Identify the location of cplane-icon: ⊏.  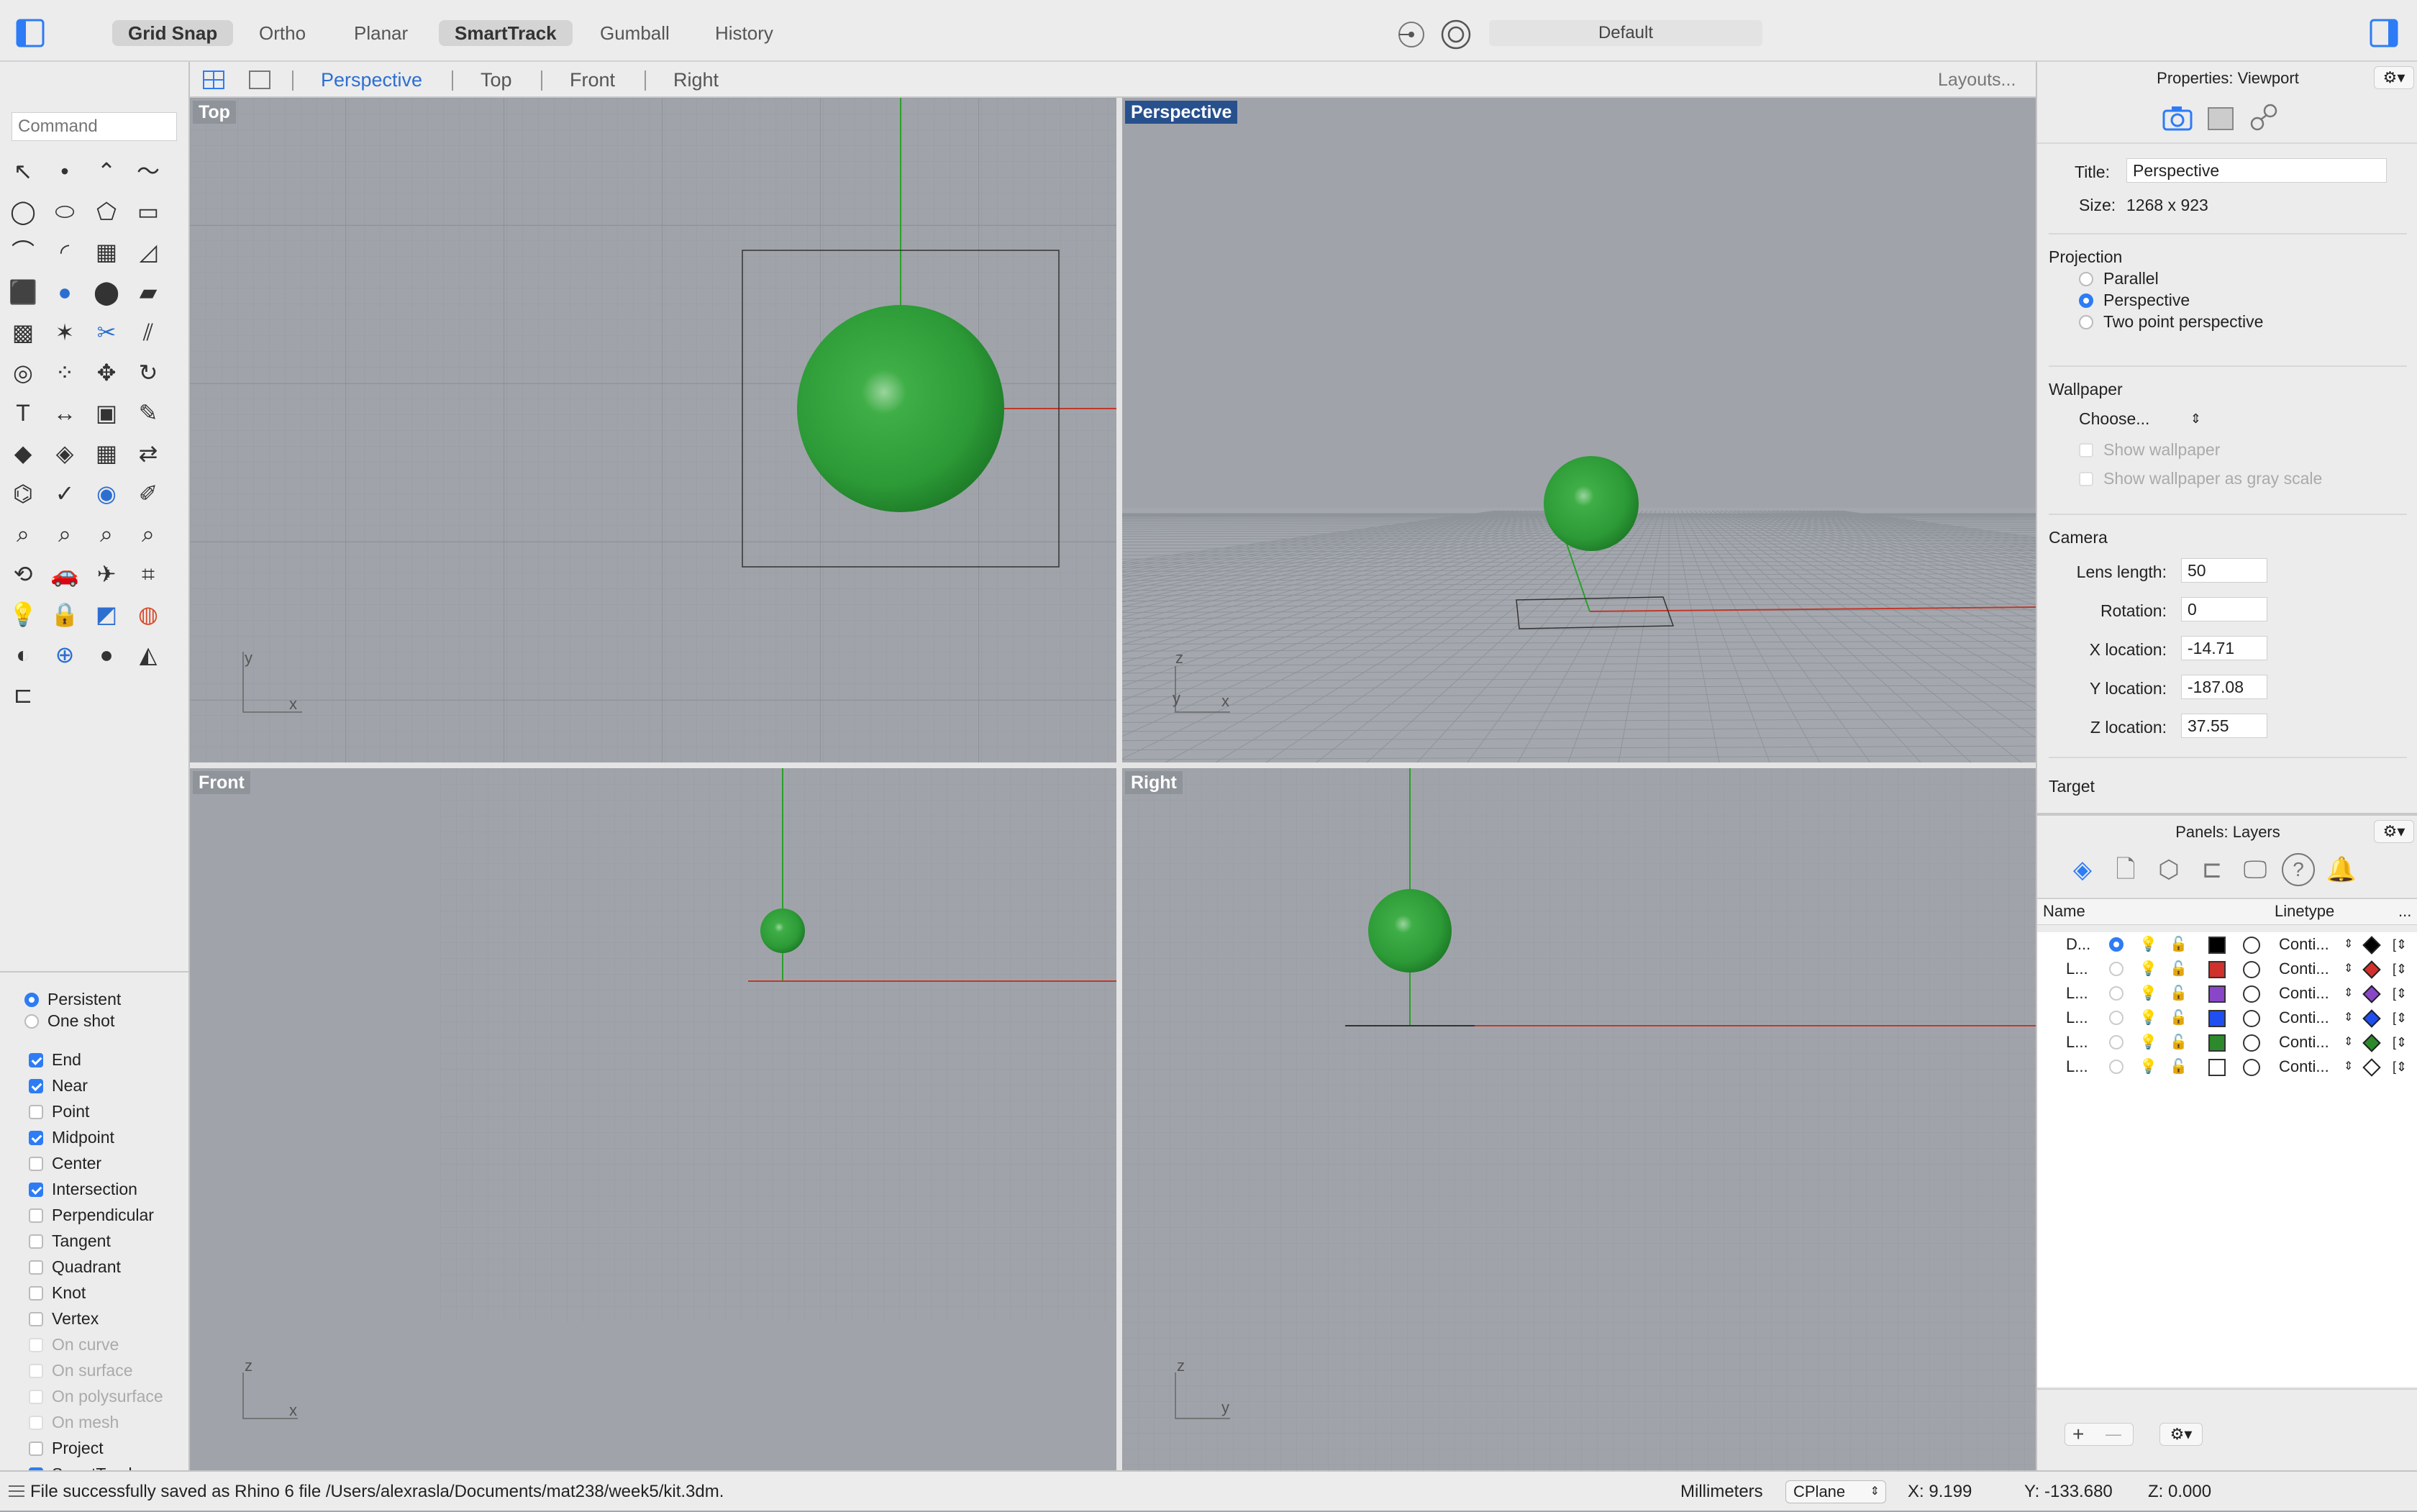
(23, 695).